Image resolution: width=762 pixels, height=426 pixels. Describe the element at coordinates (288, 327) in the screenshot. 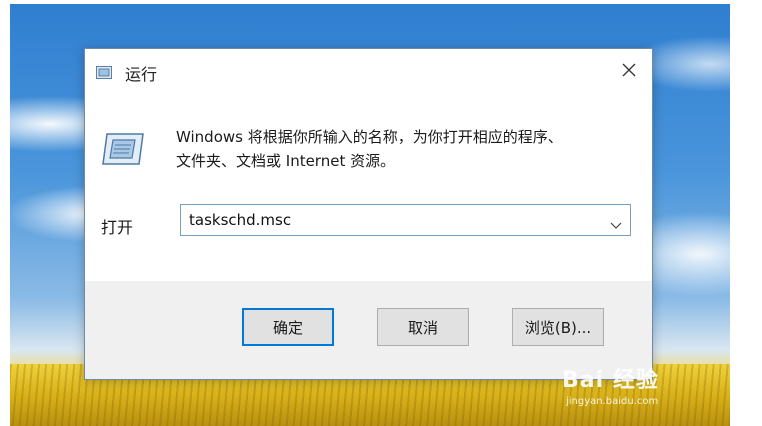

I see `ok-button: 确定` at that location.